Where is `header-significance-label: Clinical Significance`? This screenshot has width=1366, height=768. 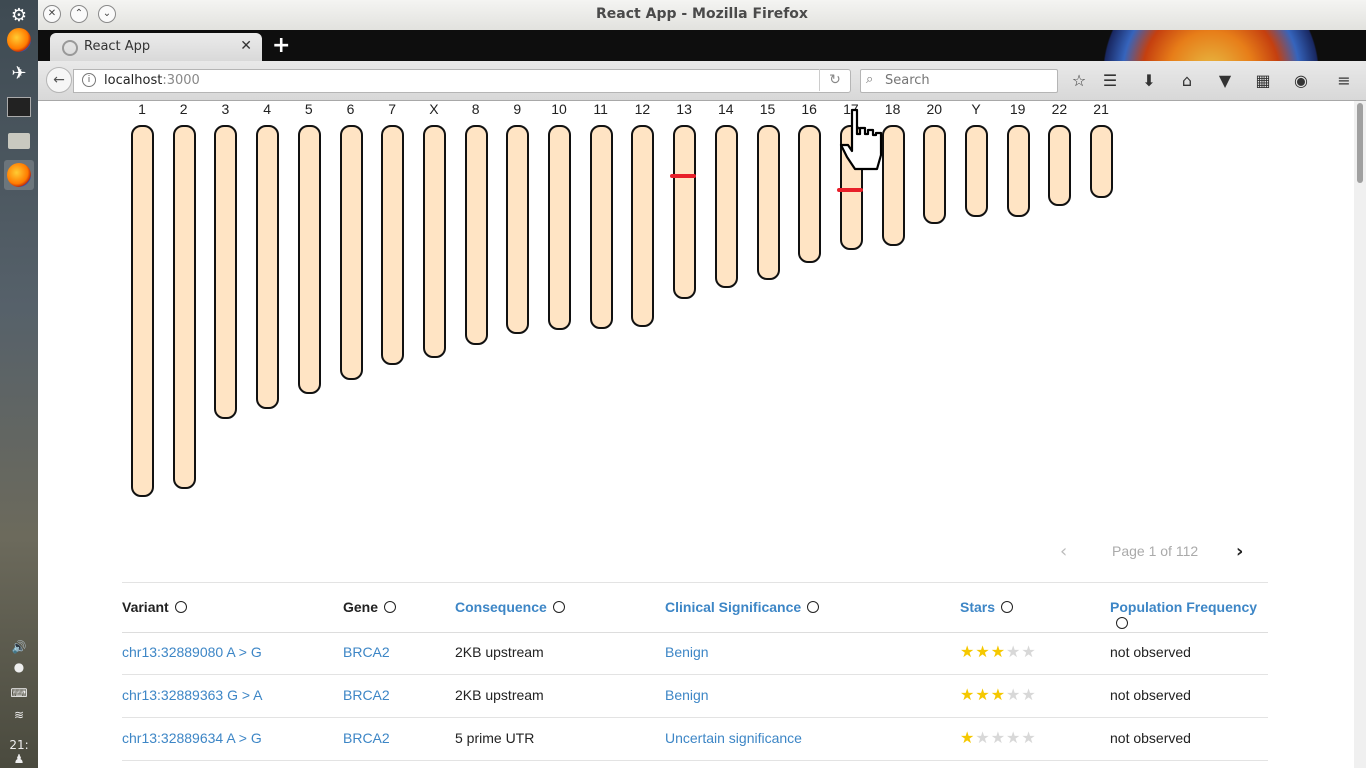 header-significance-label: Clinical Significance is located at coordinates (733, 607).